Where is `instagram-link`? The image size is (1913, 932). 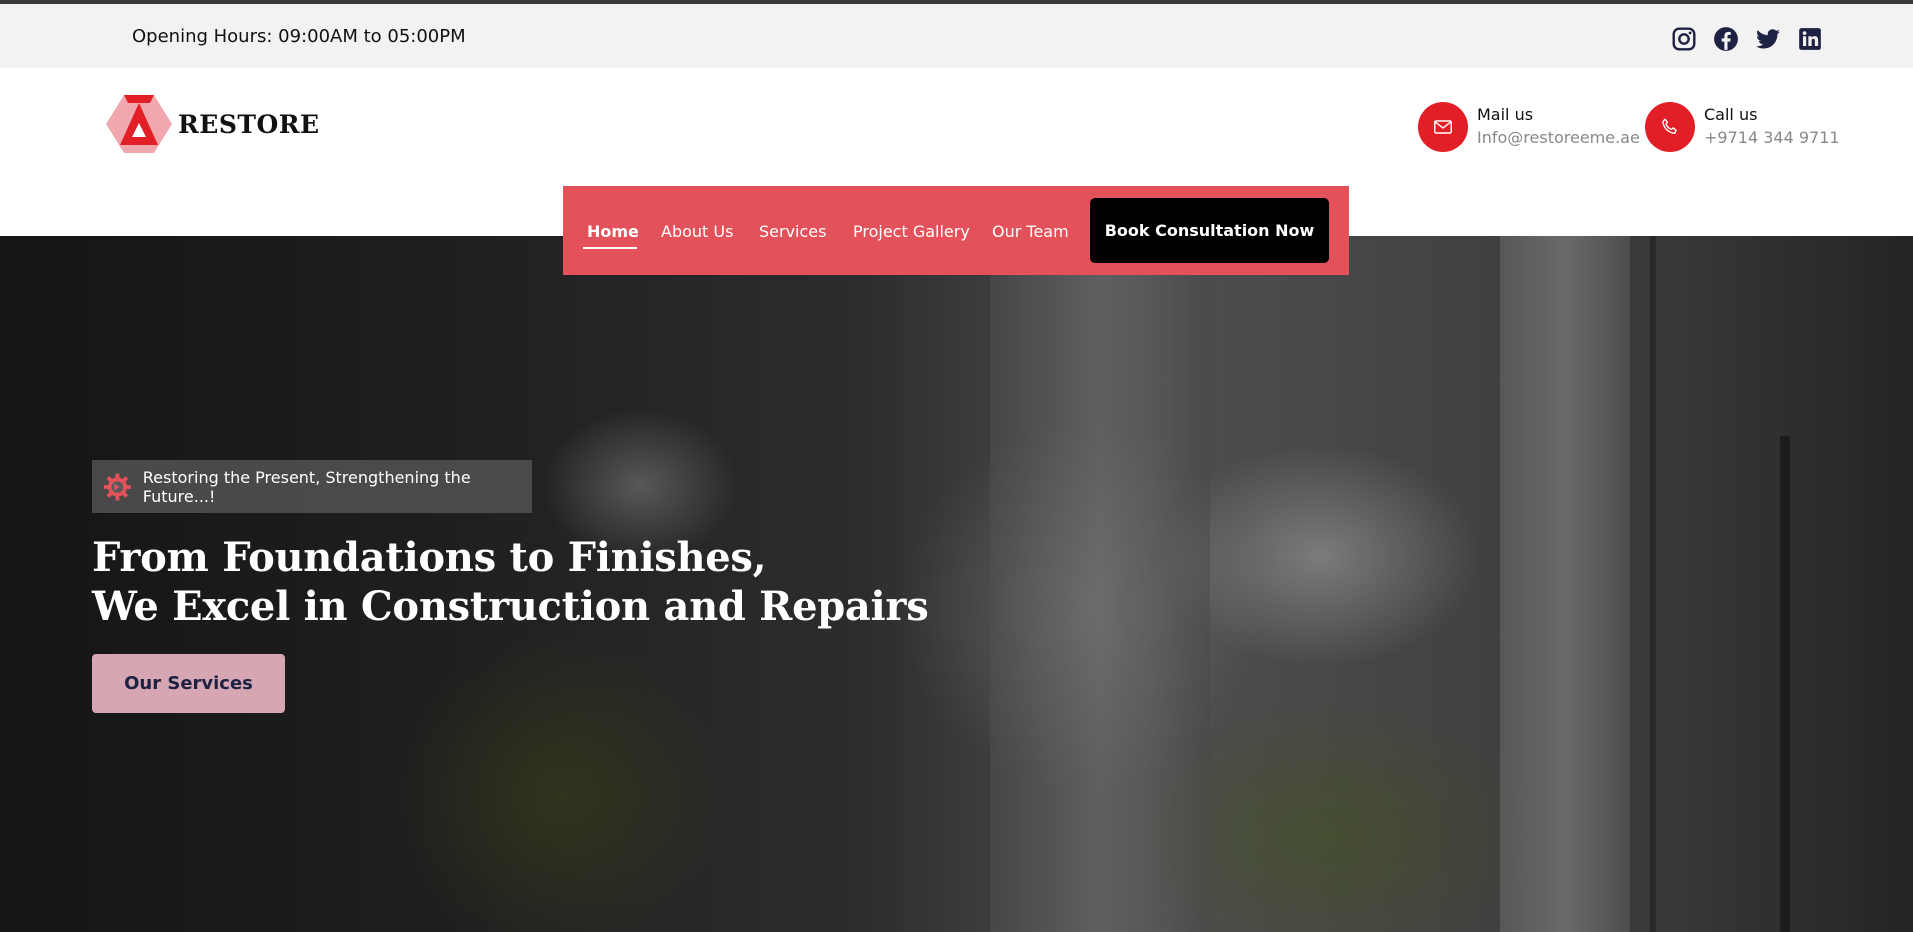 instagram-link is located at coordinates (1684, 39).